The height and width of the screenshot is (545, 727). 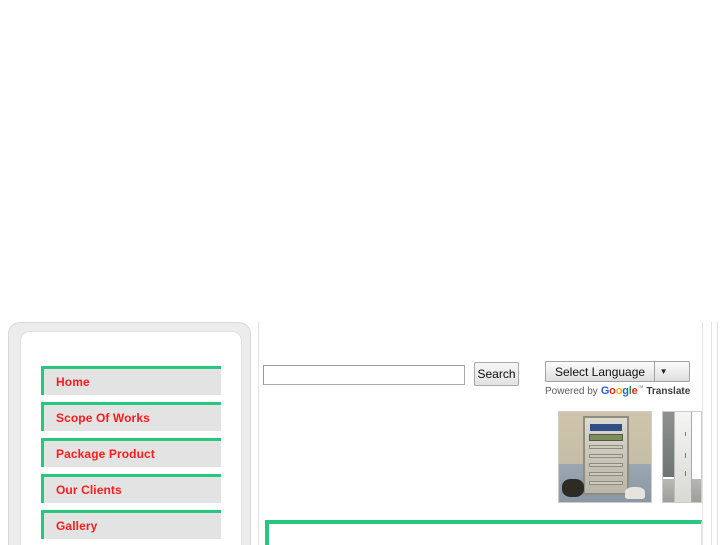 I want to click on sidebar-item-gallery: Gallery, so click(x=131, y=524).